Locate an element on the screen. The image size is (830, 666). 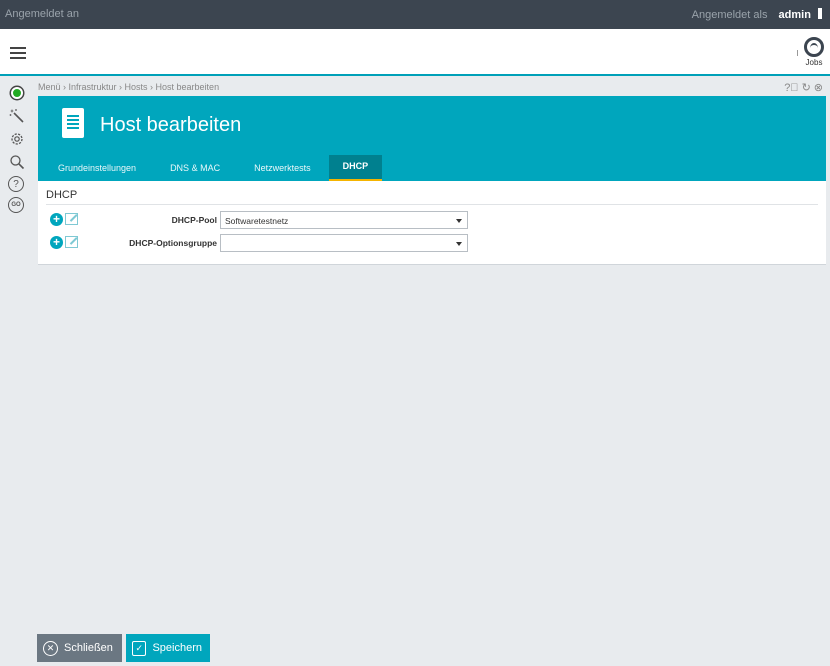
close-icon: ✕ is located at coordinates (50, 648).